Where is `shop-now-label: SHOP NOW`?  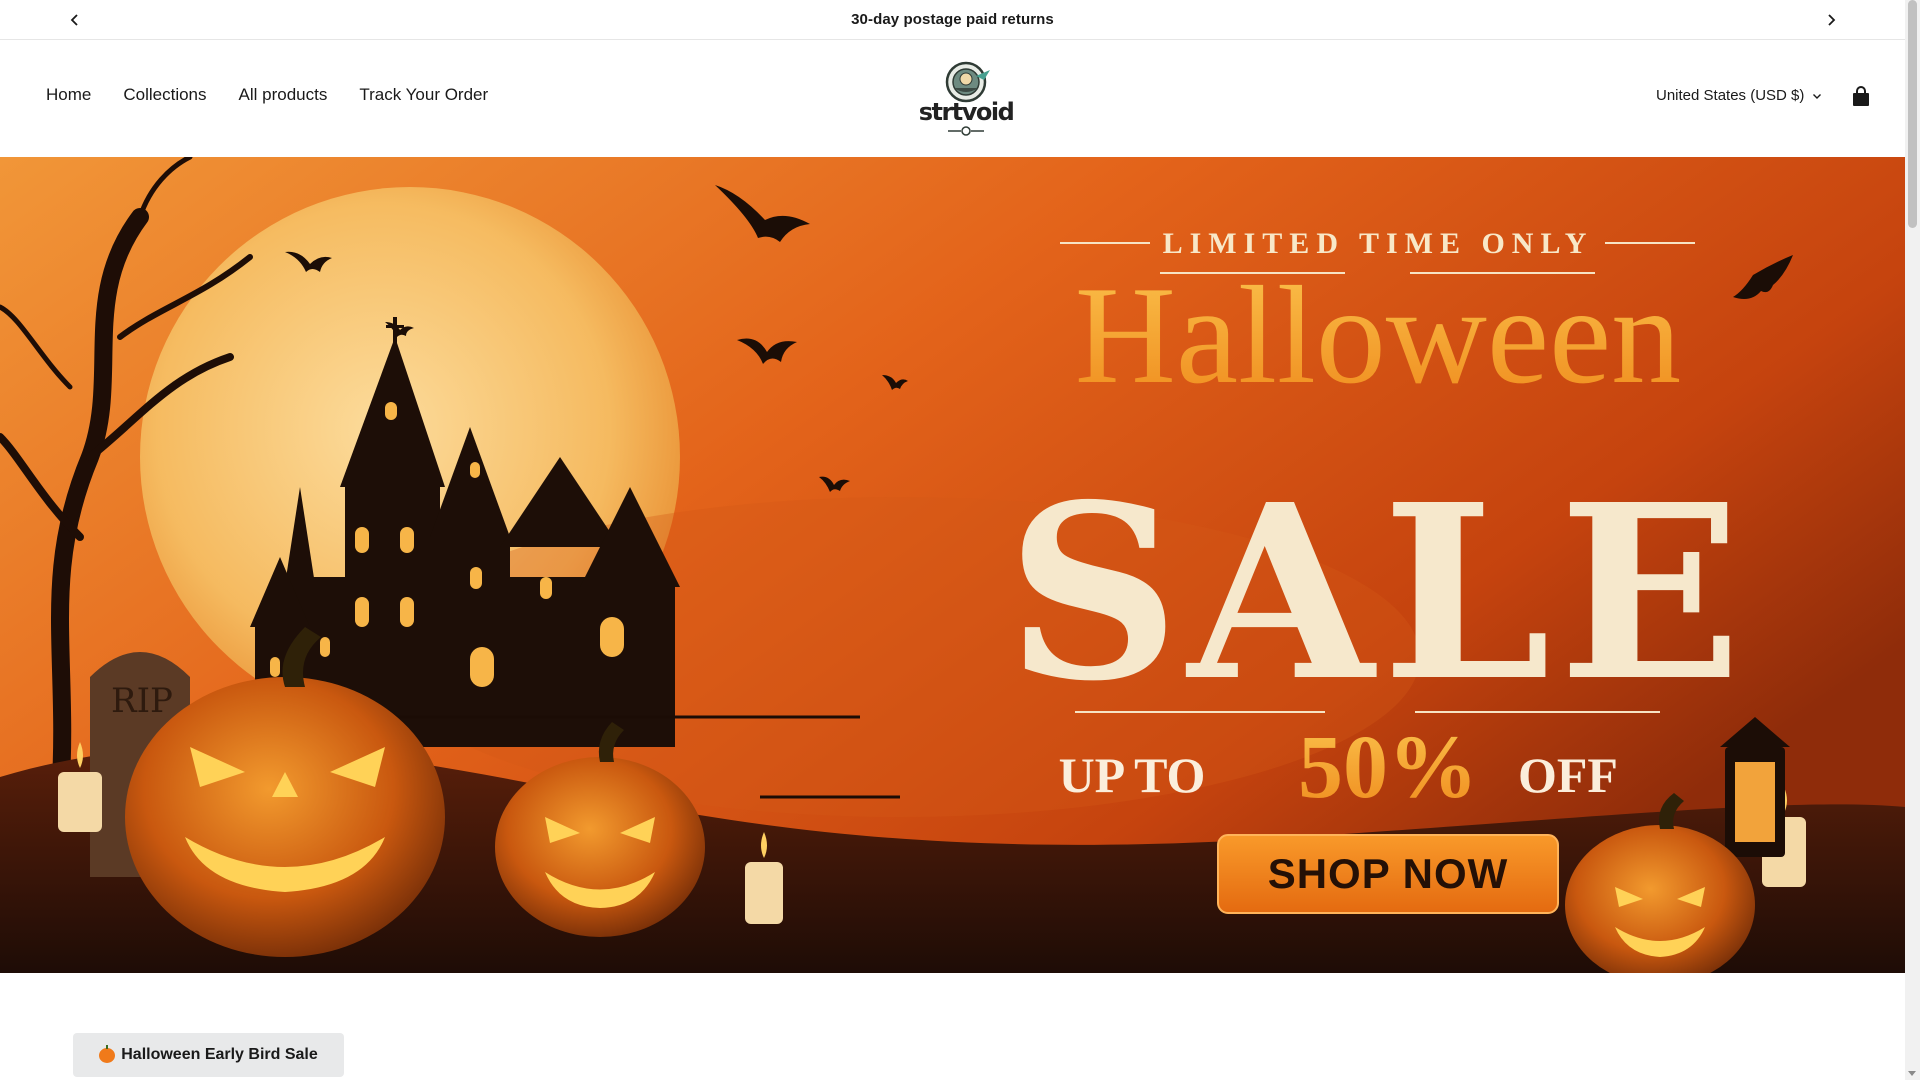
shop-now-label: SHOP NOW is located at coordinates (1388, 873).